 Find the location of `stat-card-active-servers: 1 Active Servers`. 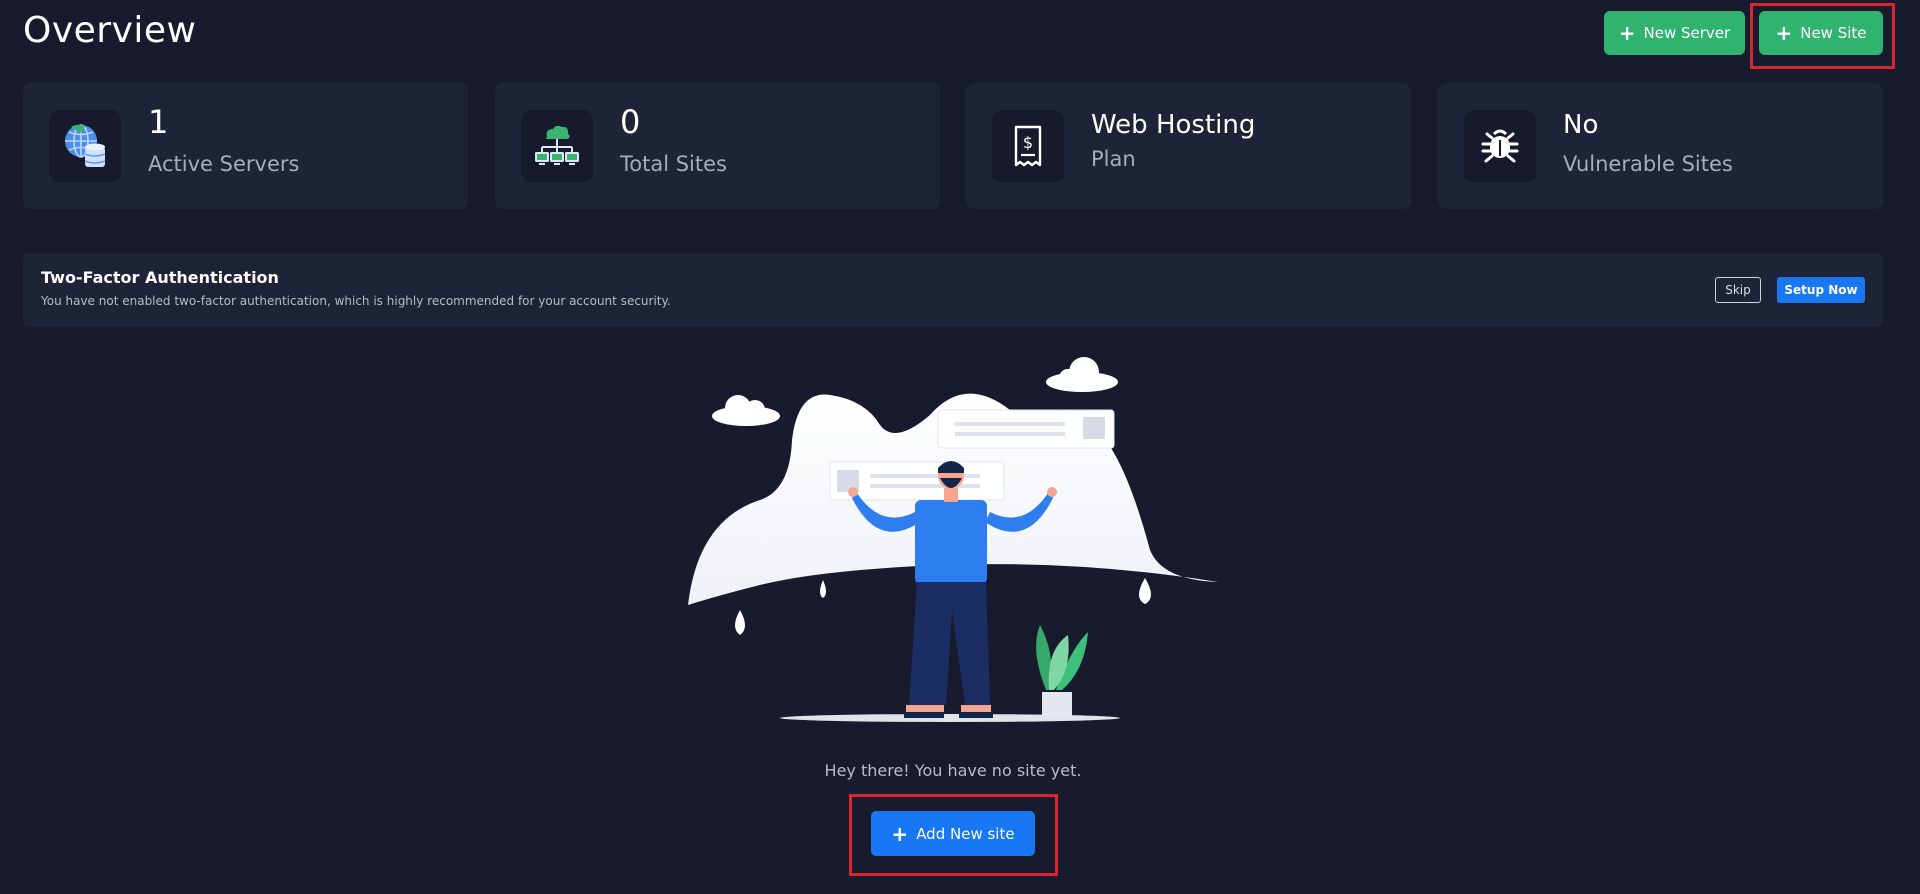

stat-card-active-servers: 1 Active Servers is located at coordinates (245, 146).